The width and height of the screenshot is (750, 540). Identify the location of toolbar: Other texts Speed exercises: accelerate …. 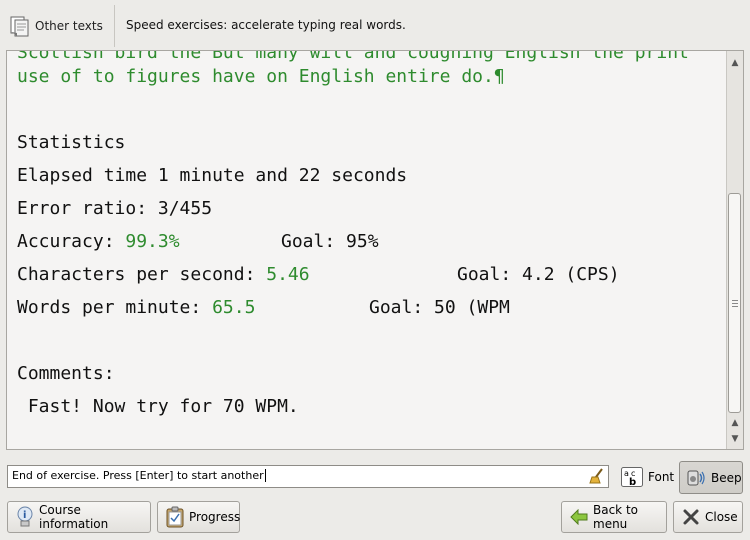
(375, 25).